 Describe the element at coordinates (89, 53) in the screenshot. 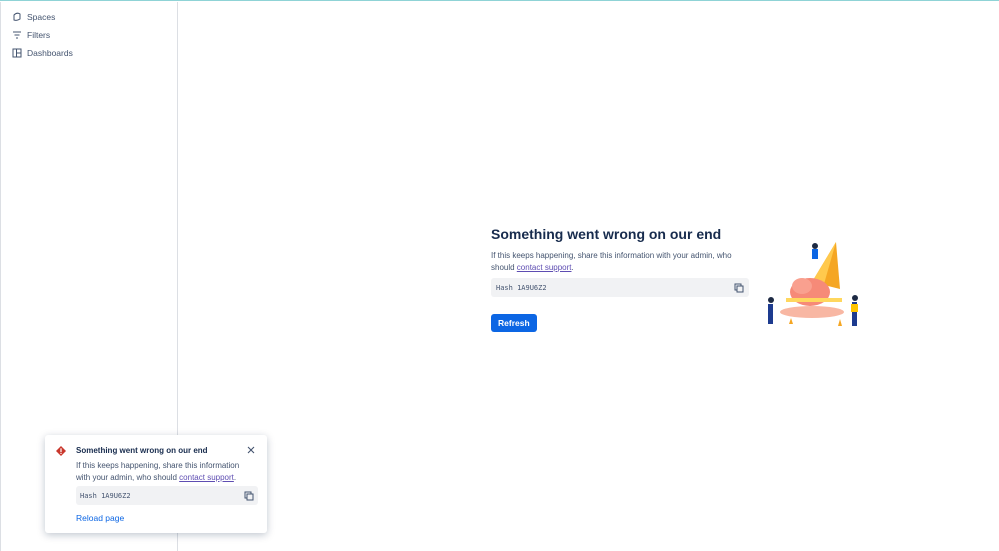

I see `sidebar-item-dashboards: Dashboards` at that location.